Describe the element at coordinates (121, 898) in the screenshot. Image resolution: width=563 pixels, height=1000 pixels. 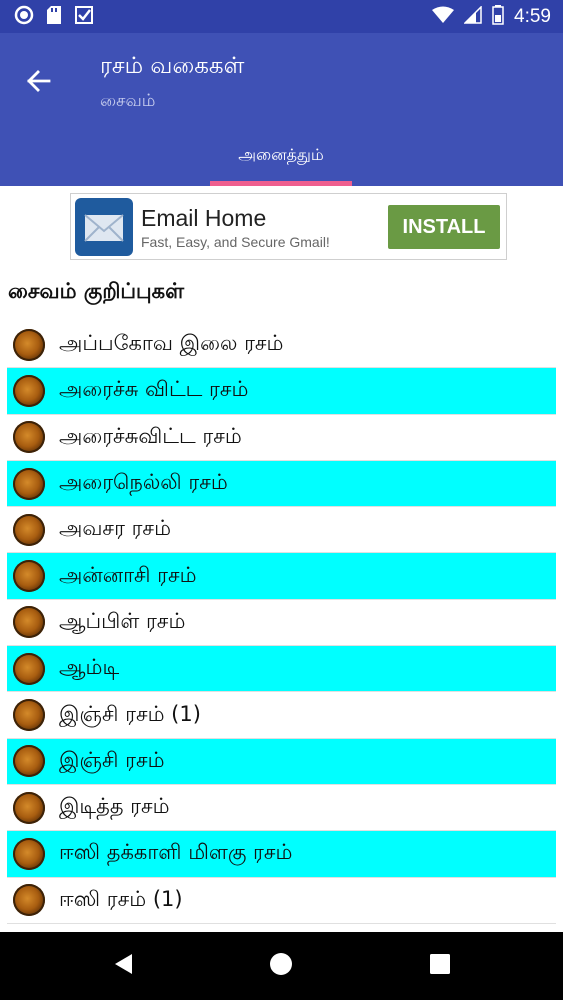
I see `list-item-label: ஈஸி ரசம் (1)` at that location.